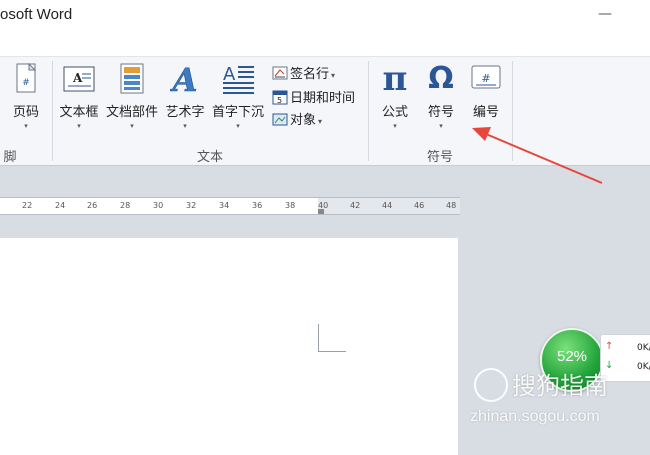 The height and width of the screenshot is (455, 650). Describe the element at coordinates (535, 416) in the screenshot. I see `watermark-url: zhinan.sogou.com` at that location.